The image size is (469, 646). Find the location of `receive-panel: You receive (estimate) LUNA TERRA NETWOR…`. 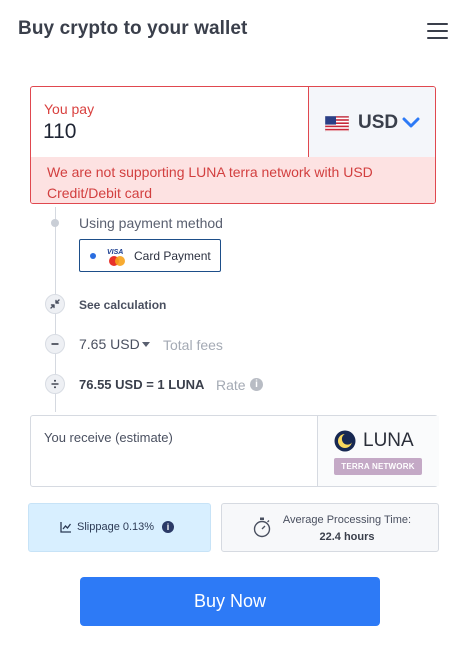

receive-panel: You receive (estimate) LUNA TERRA NETWOR… is located at coordinates (234, 451).